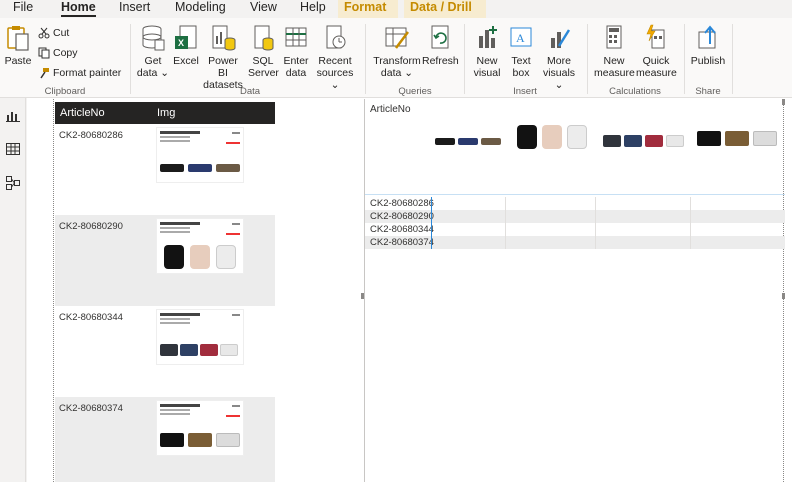 The height and width of the screenshot is (482, 792). I want to click on excel-label: Excel, so click(186, 61).